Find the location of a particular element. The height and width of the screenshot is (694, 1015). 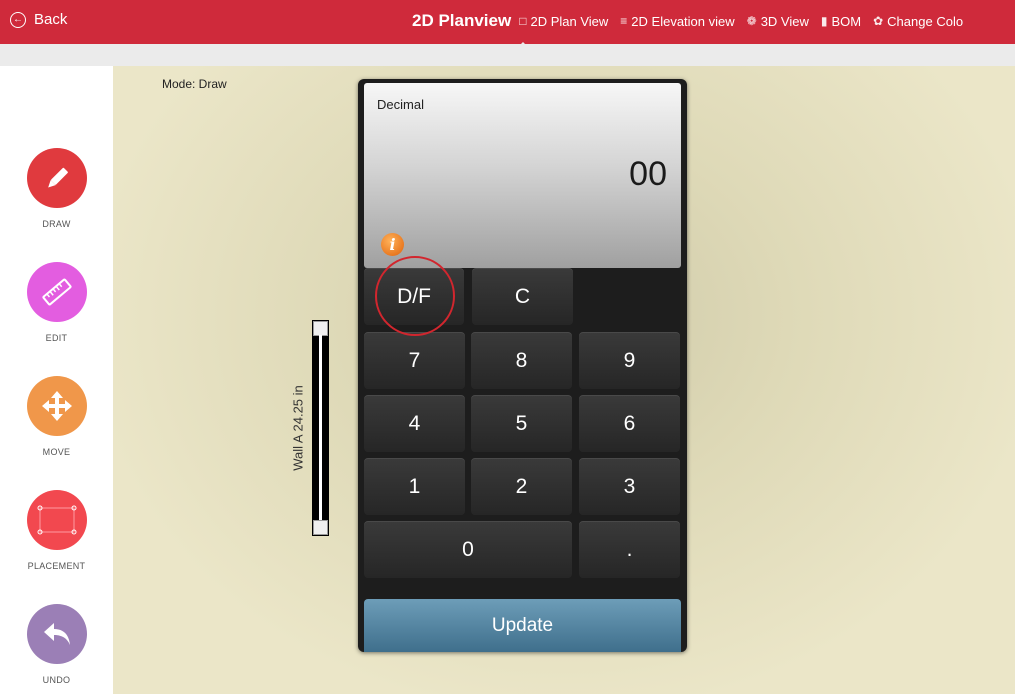

tool-edit: EDIT is located at coordinates (56, 302).